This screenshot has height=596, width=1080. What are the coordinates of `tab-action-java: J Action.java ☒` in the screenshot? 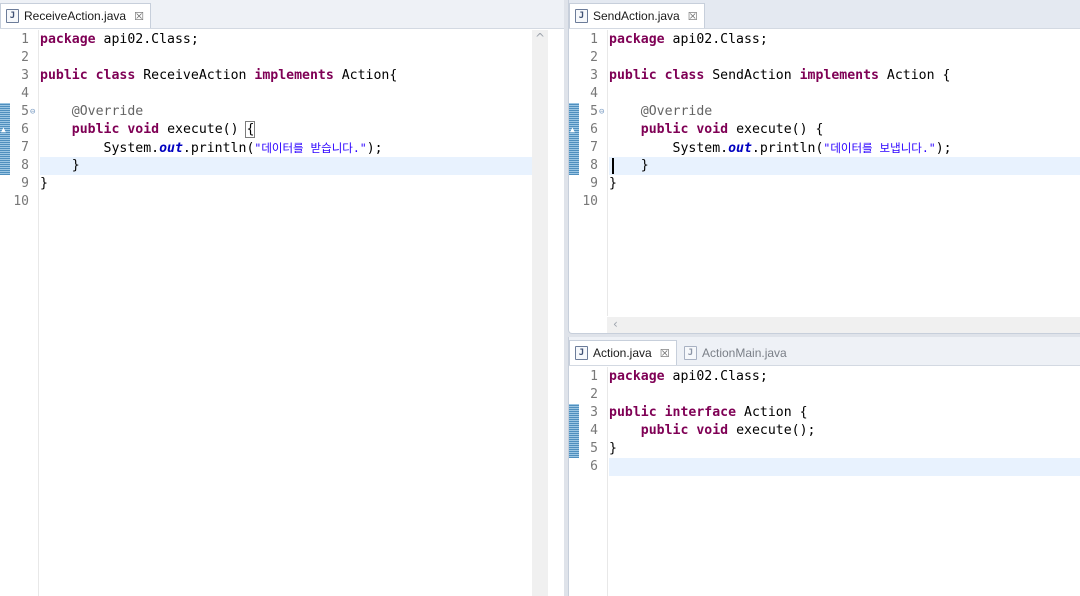 It's located at (623, 352).